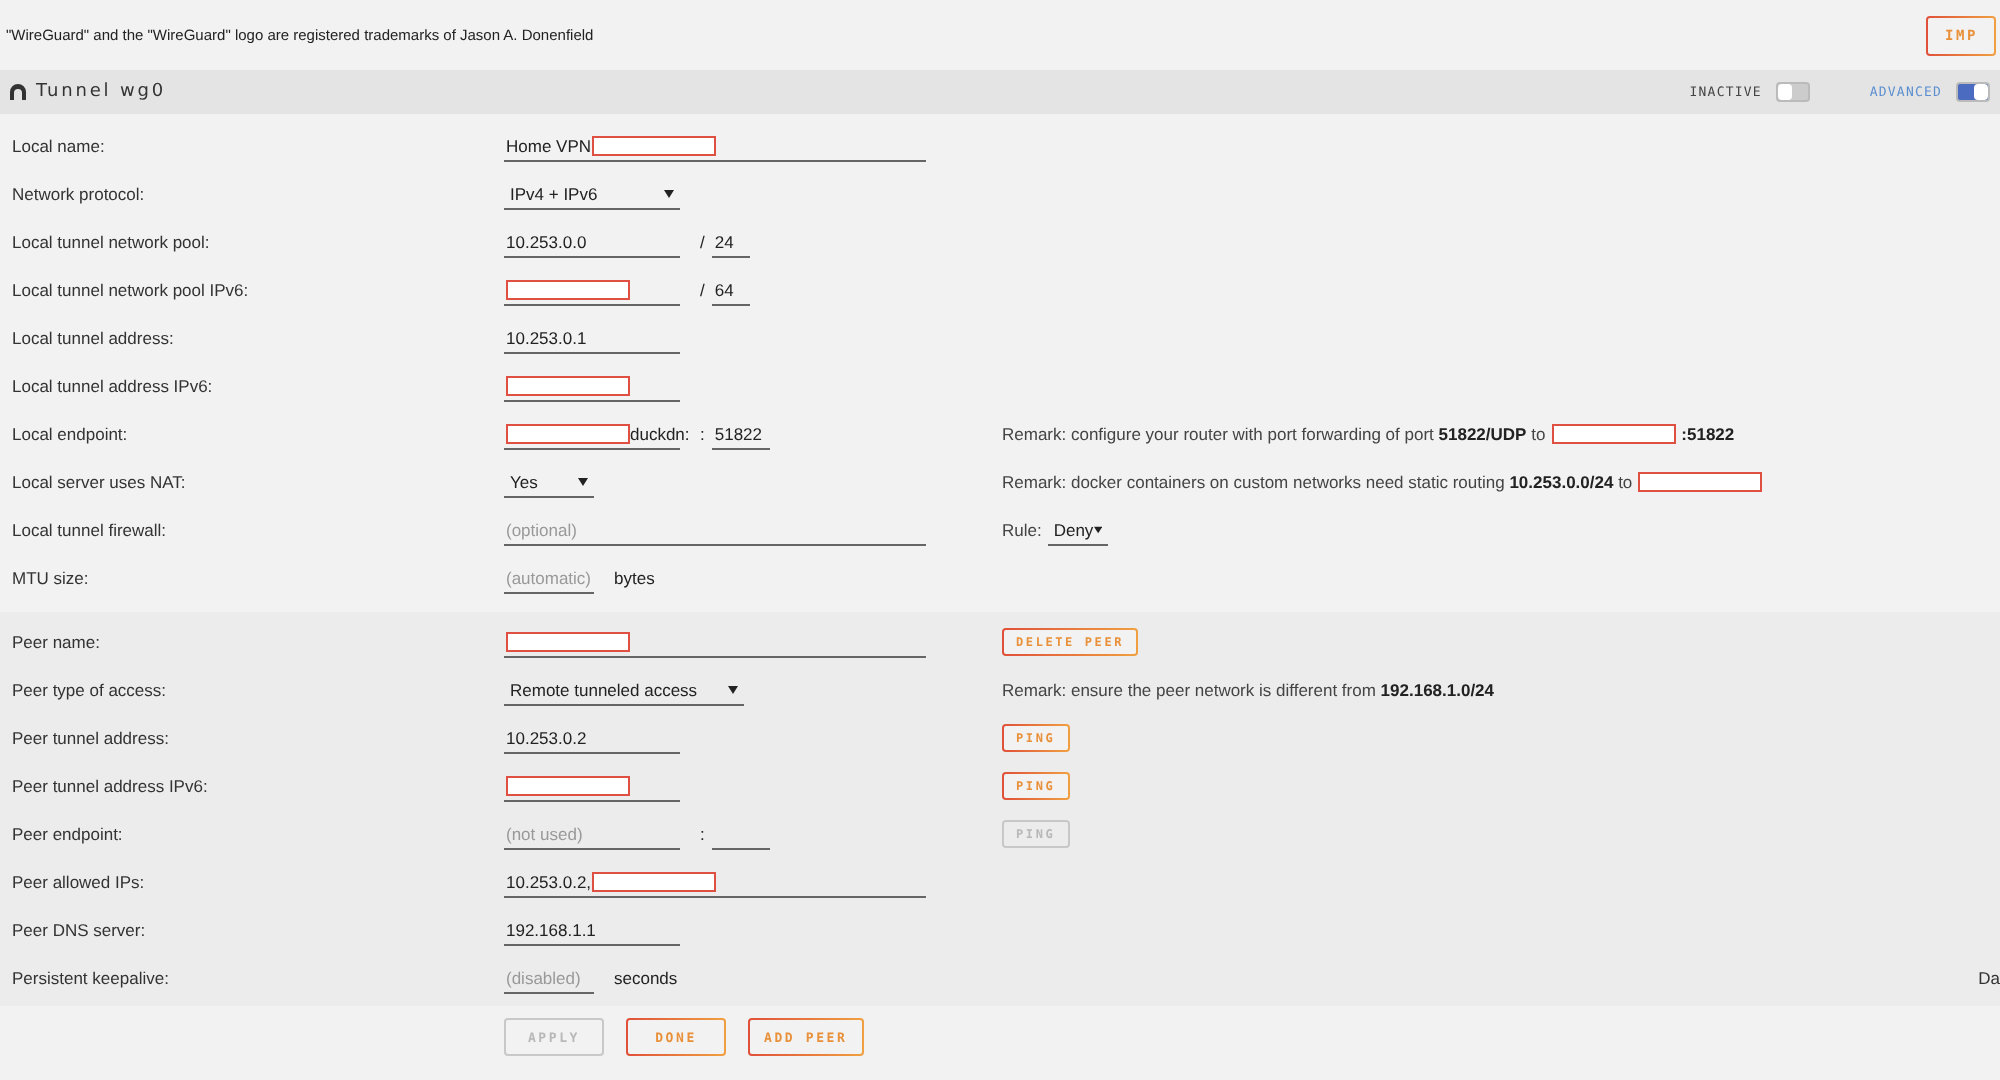 The height and width of the screenshot is (1080, 2000). What do you see at coordinates (731, 242) in the screenshot?
I see `text-field: 24` at bounding box center [731, 242].